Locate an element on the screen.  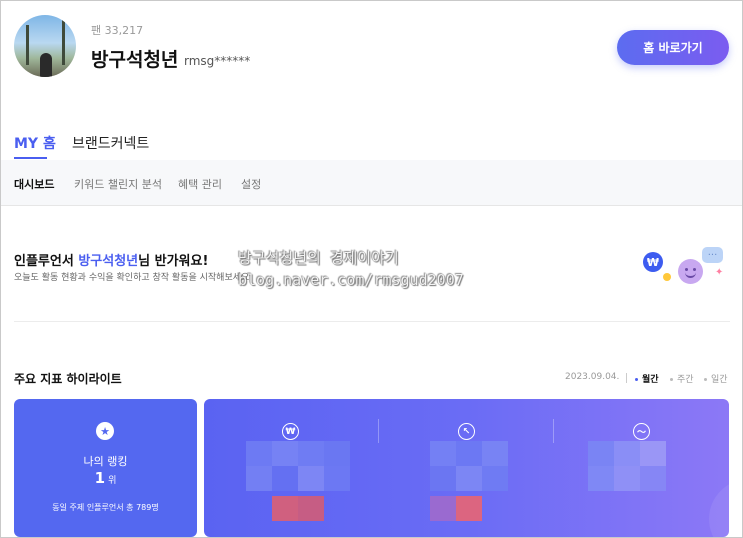
smiley-mouth is located at coordinates (690, 275).